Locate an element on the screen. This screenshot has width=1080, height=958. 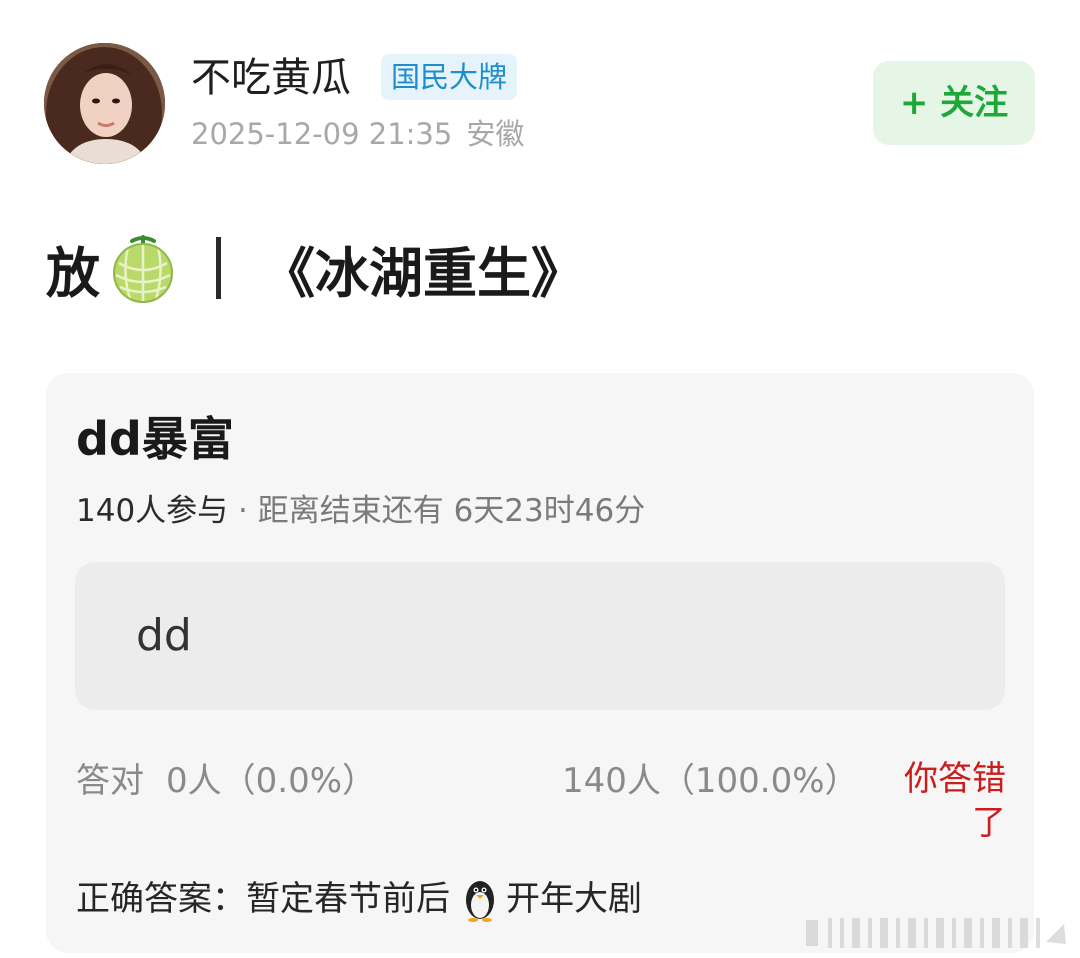
post-location: 安徽 is located at coordinates (495, 134).